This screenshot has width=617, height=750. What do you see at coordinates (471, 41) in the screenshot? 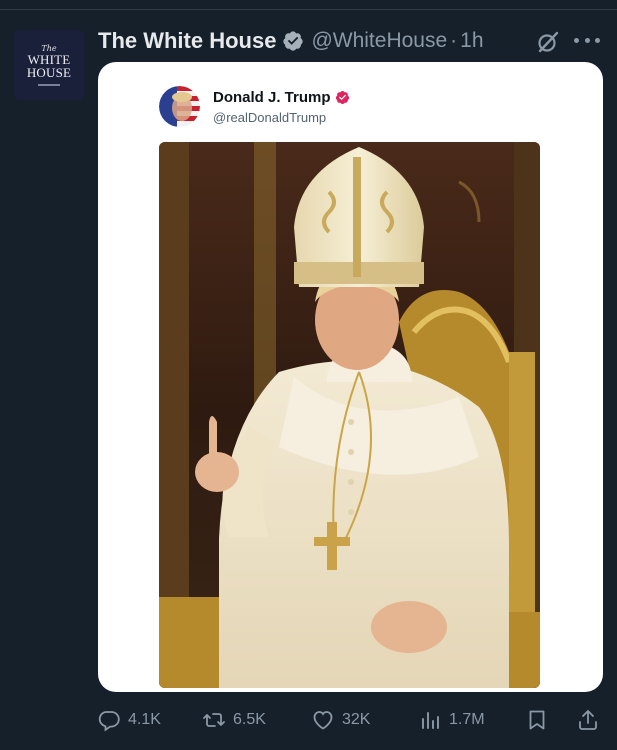
I see `tweet-timestamp: 1h` at bounding box center [471, 41].